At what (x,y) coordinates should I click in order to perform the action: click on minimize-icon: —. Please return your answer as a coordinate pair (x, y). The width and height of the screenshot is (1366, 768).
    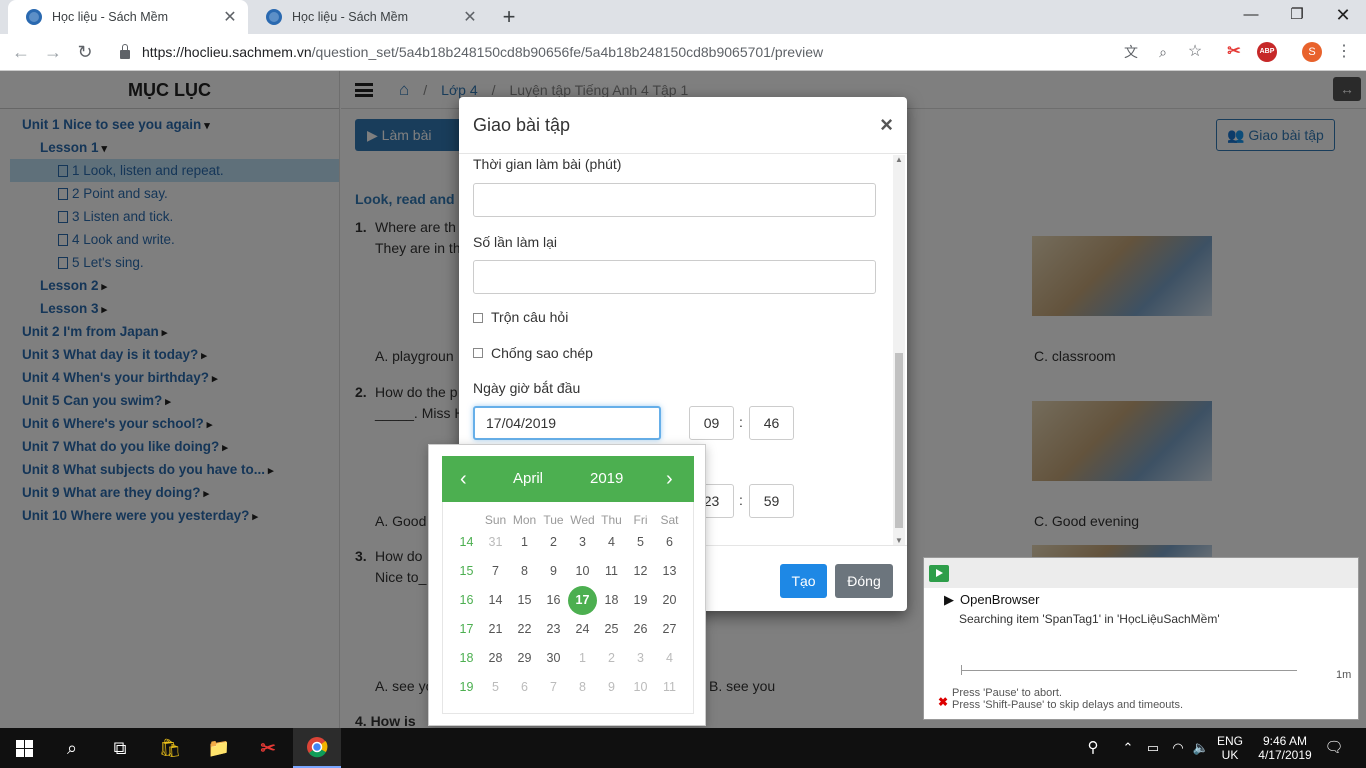
    Looking at the image, I should click on (1251, 16).